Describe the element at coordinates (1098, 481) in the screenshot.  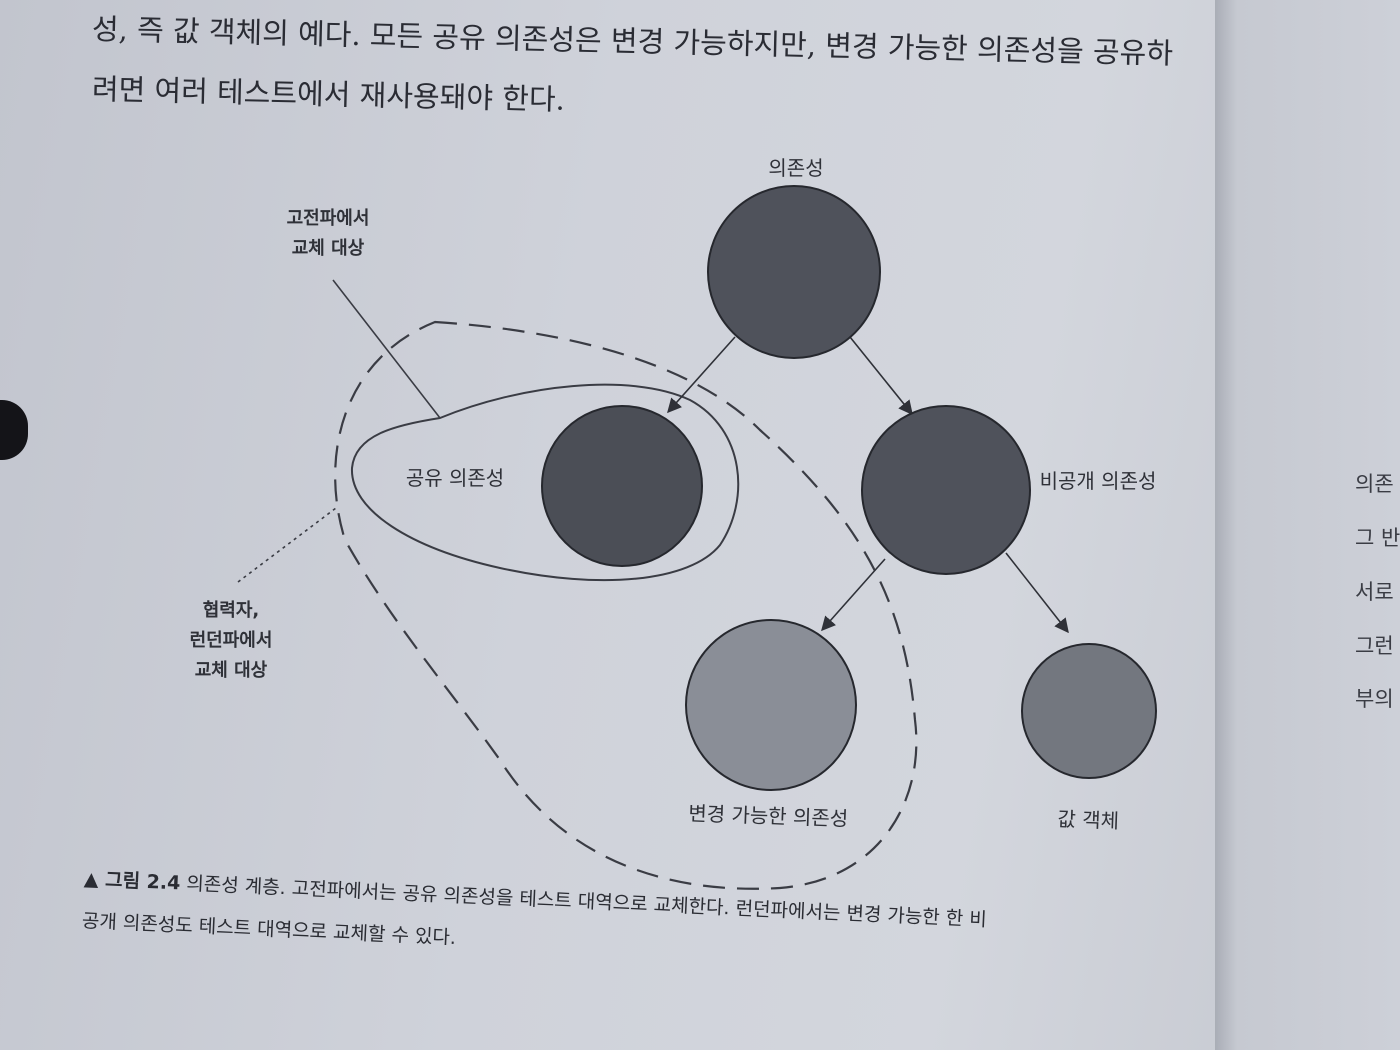
I see `private-dependency-label: 비공개 의존성` at that location.